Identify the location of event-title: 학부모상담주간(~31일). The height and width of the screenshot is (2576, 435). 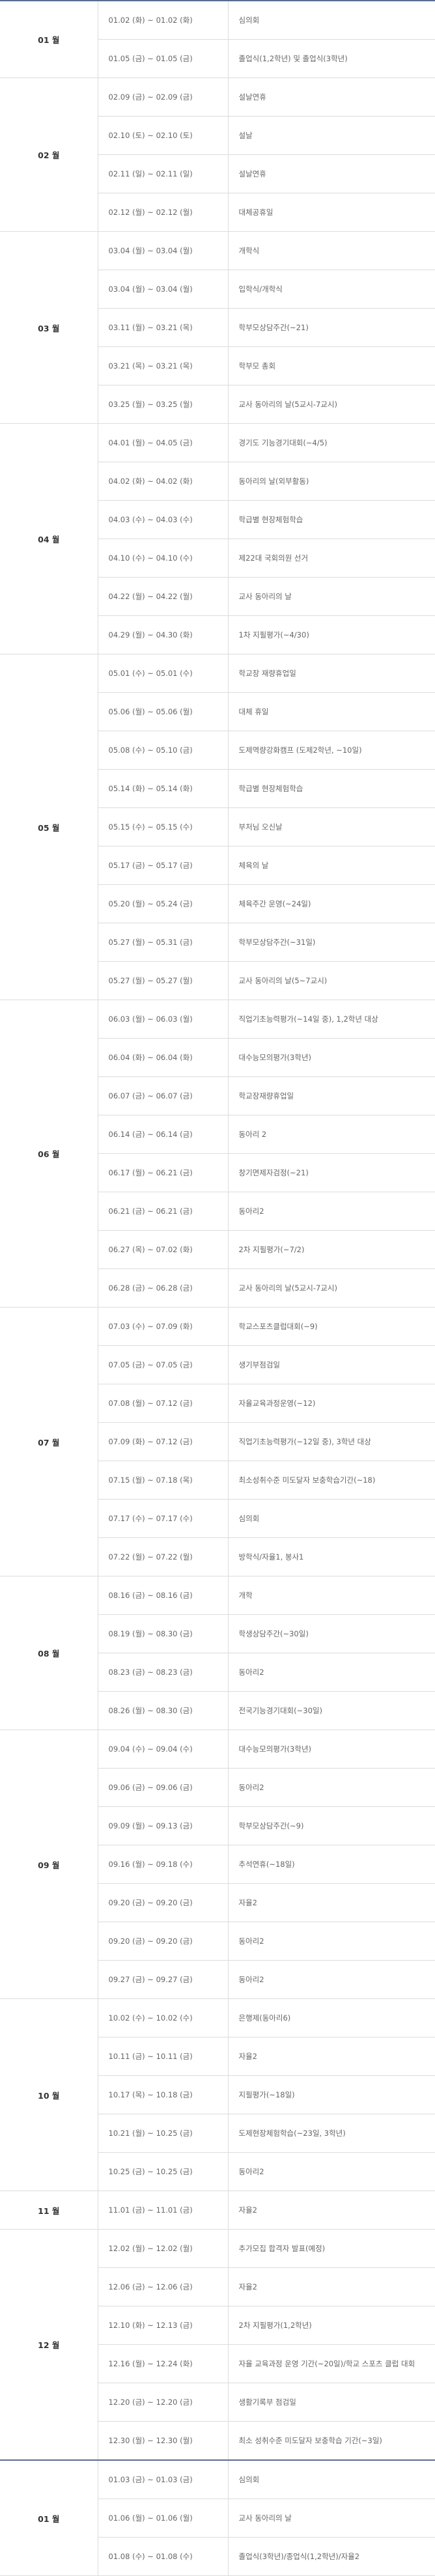
(332, 943).